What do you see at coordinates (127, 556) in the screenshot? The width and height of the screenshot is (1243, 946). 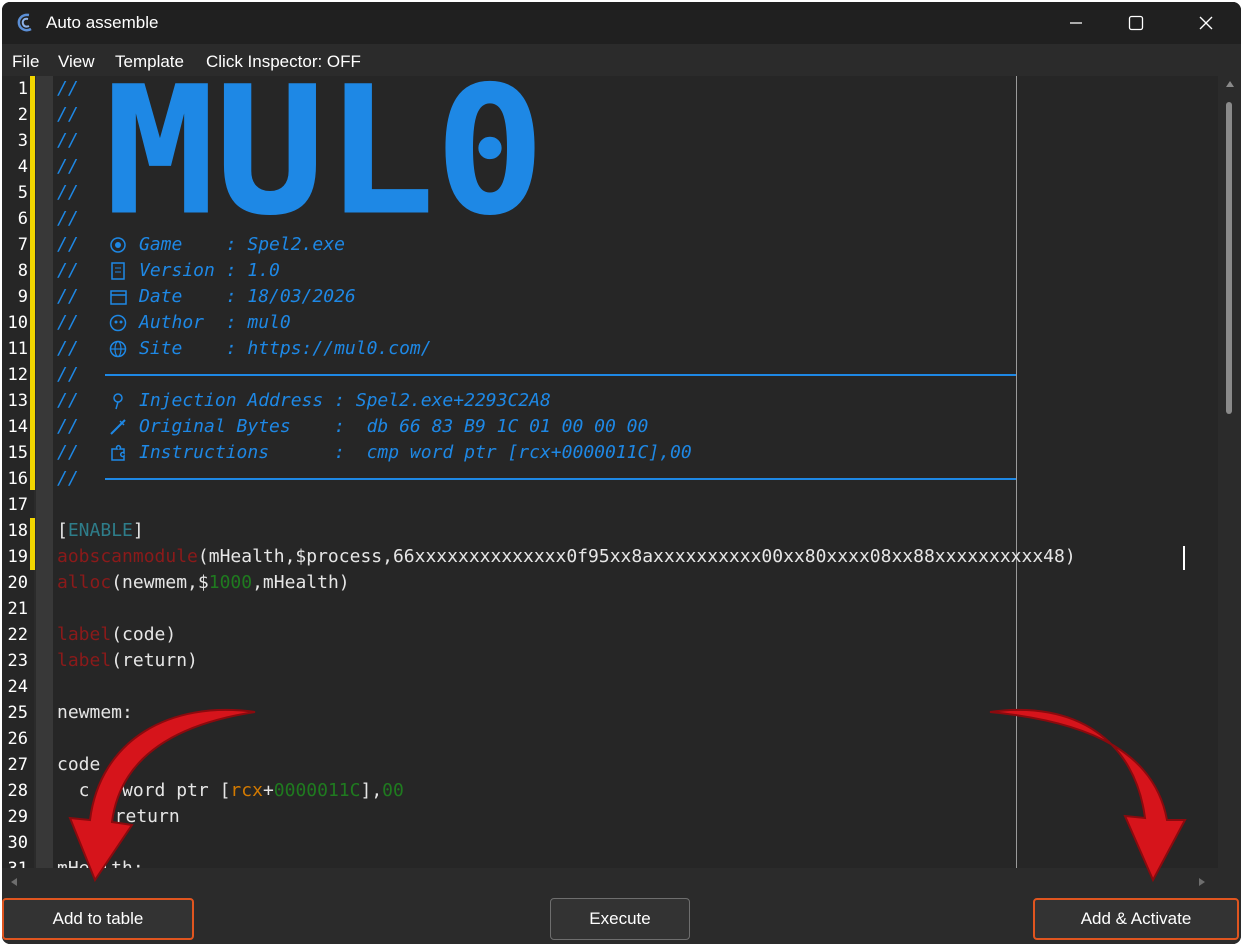 I see `aobscanmodule-keyword: aobscanmodule` at bounding box center [127, 556].